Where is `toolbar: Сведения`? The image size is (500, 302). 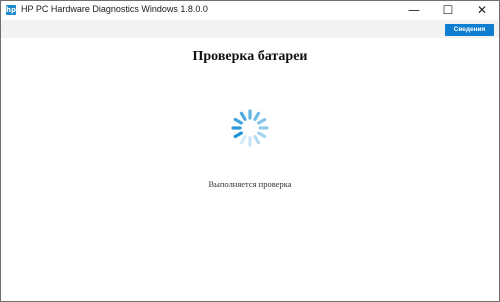 toolbar: Сведения is located at coordinates (250, 29).